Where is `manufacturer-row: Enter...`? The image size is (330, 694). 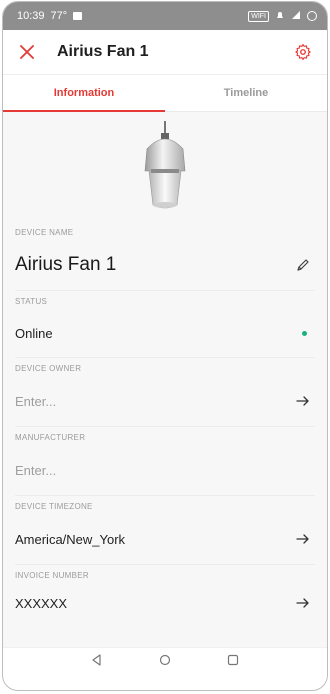
manufacturer-row: Enter... is located at coordinates (165, 470).